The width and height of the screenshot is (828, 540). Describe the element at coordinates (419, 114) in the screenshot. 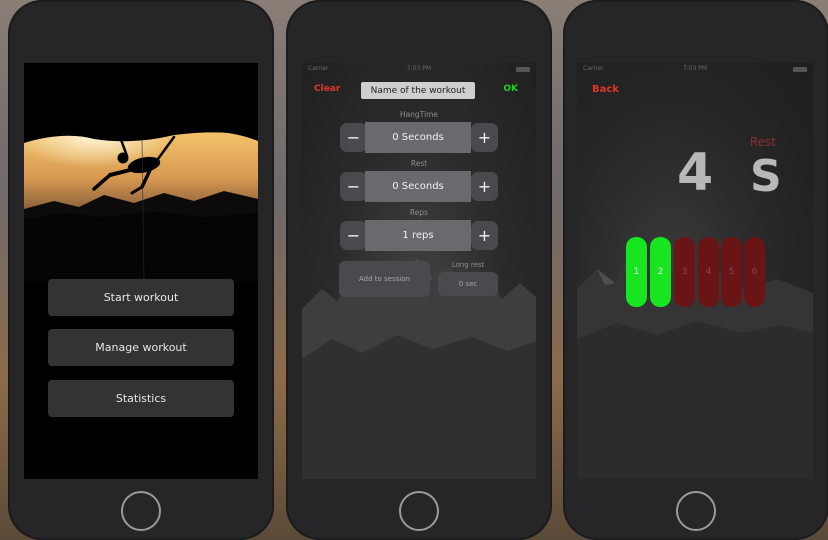

I see `hangtime-label: HangTime` at that location.